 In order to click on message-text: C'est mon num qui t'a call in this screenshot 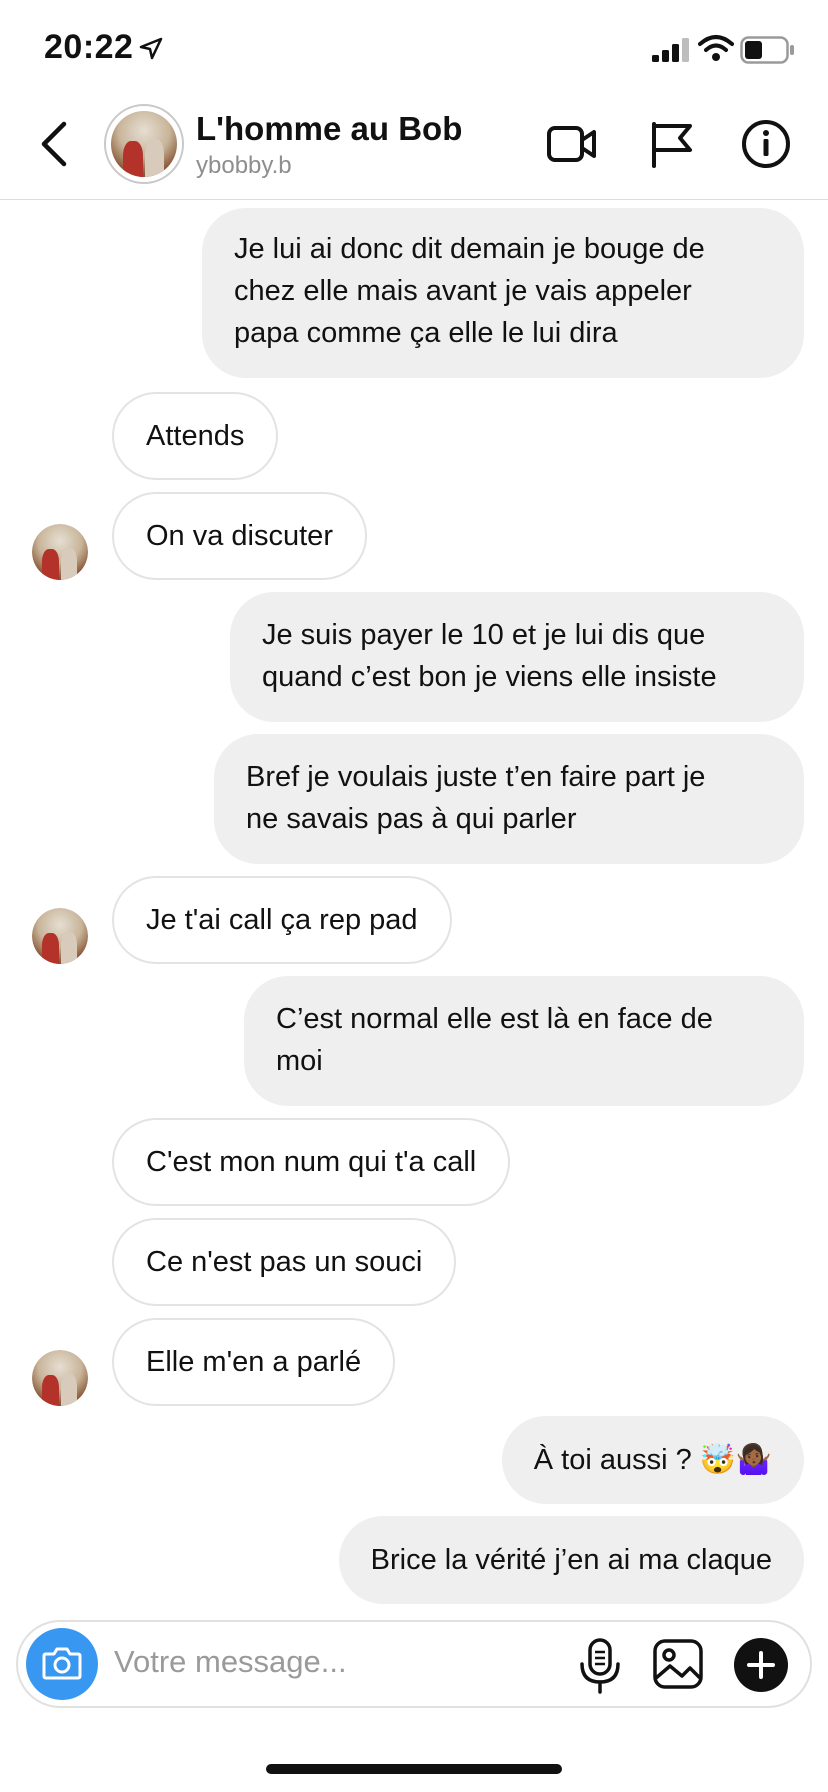, I will do `click(311, 1162)`.